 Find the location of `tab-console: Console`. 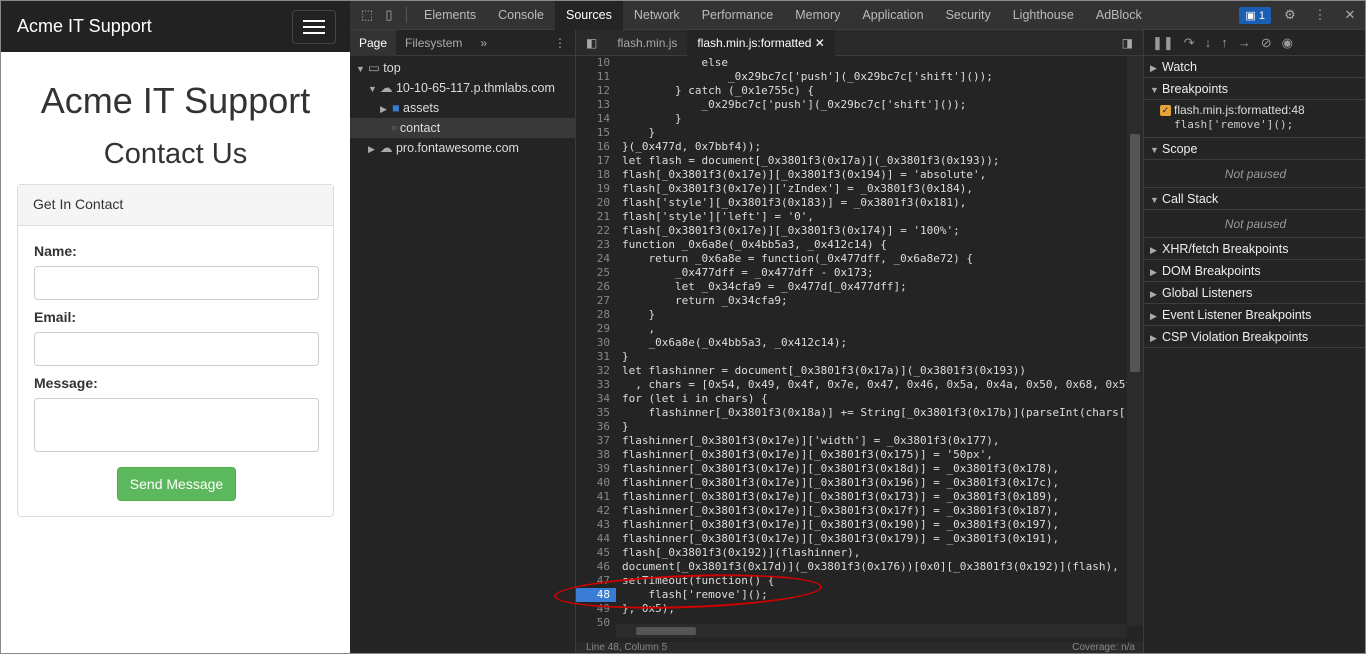

tab-console: Console is located at coordinates (521, 15).